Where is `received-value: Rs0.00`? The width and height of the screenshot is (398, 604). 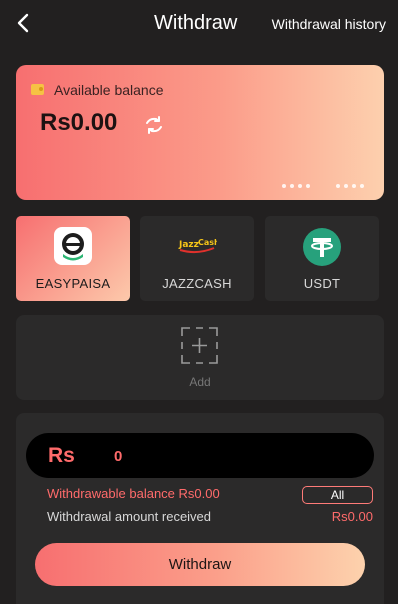
received-value: Rs0.00 is located at coordinates (352, 516).